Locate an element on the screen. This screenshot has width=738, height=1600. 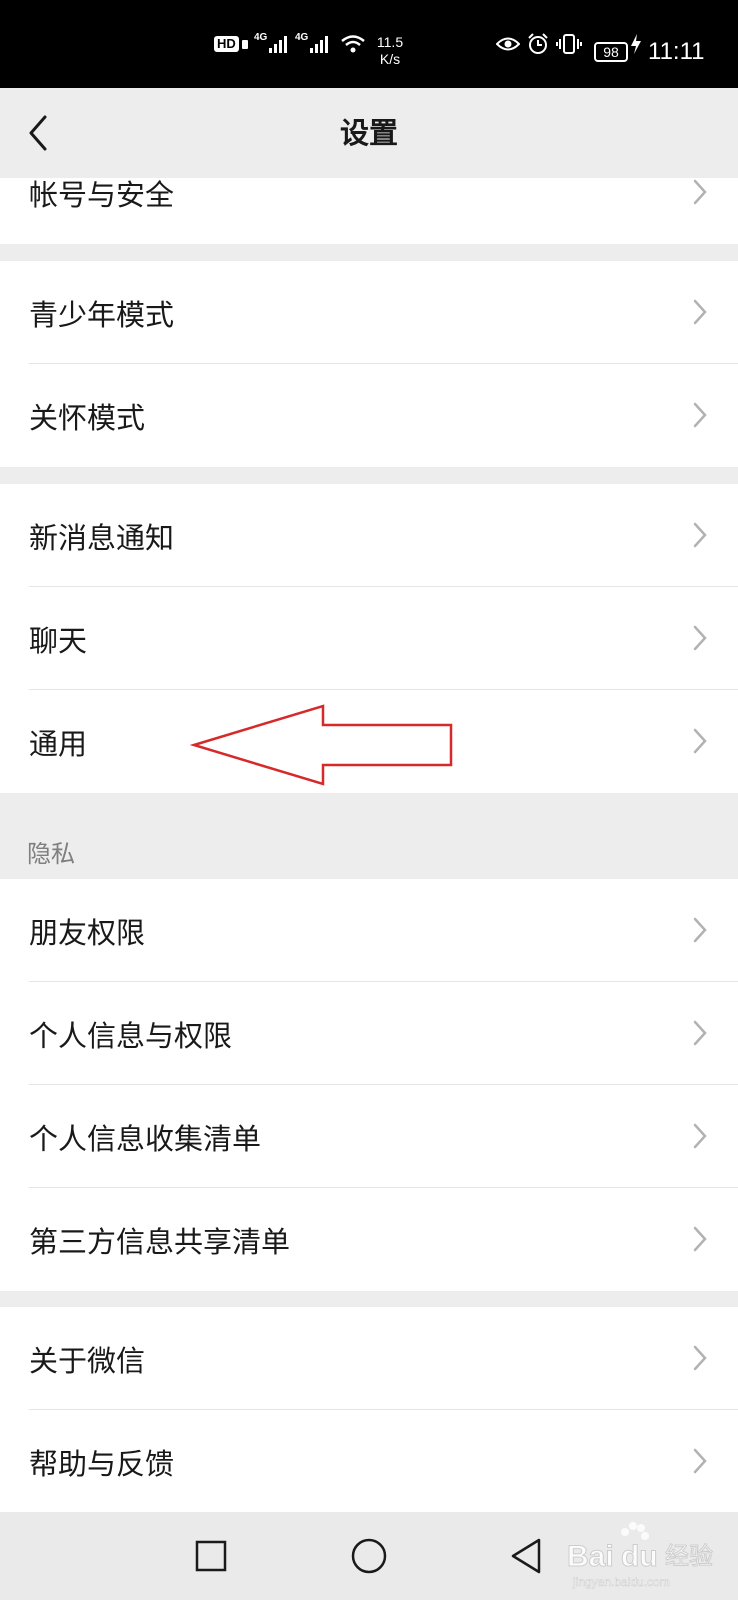
triangle-back-icon is located at coordinates (526, 1556).